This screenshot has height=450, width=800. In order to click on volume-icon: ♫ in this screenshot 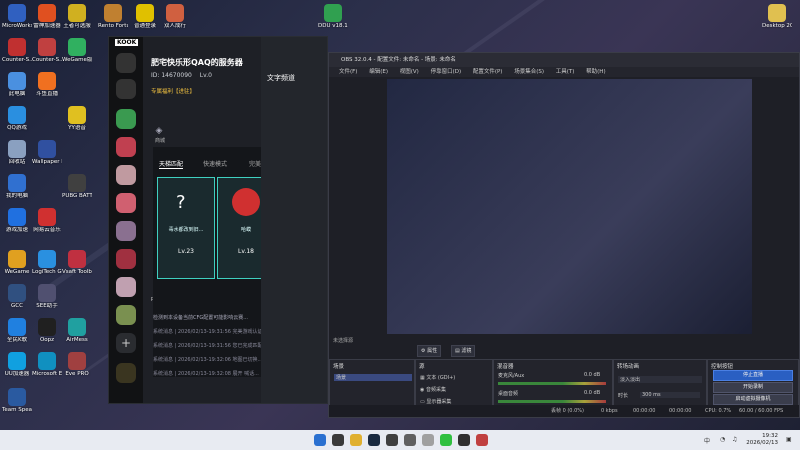, I will do `click(734, 439)`.